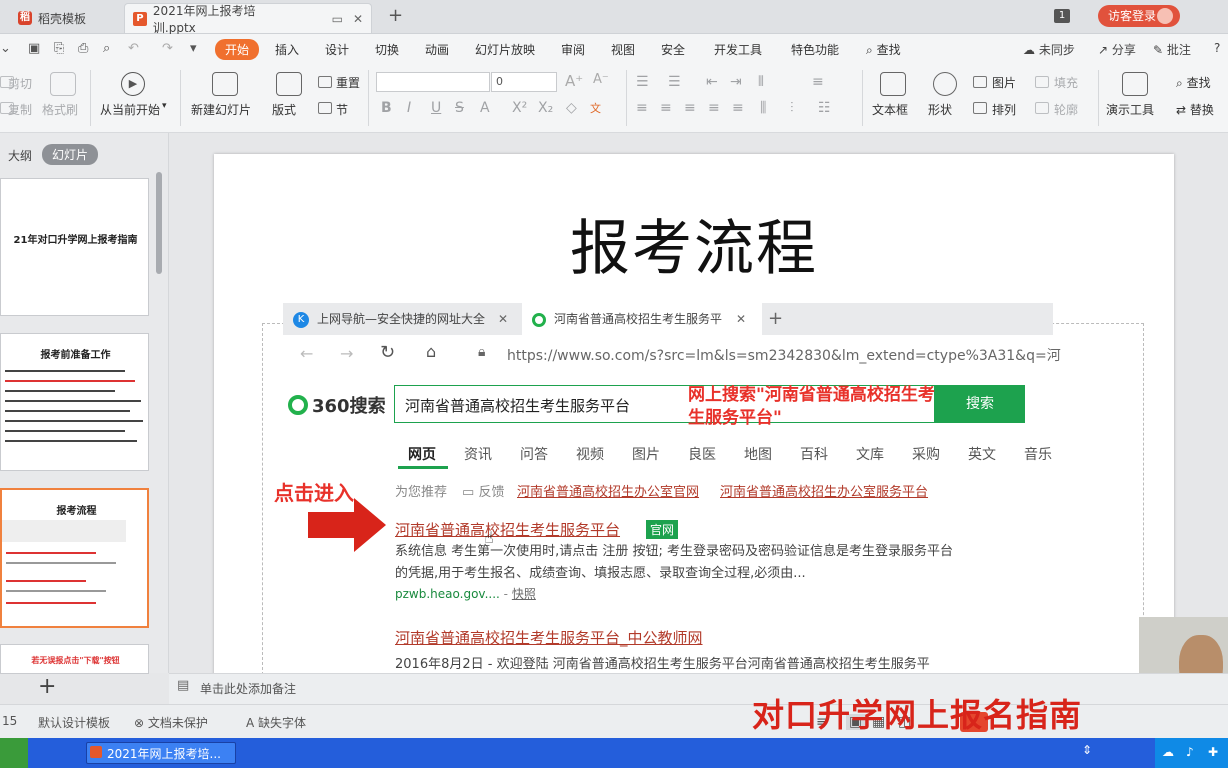 This screenshot has height=768, width=1228. Describe the element at coordinates (890, 109) in the screenshot. I see `textbox-button: 文本框` at that location.